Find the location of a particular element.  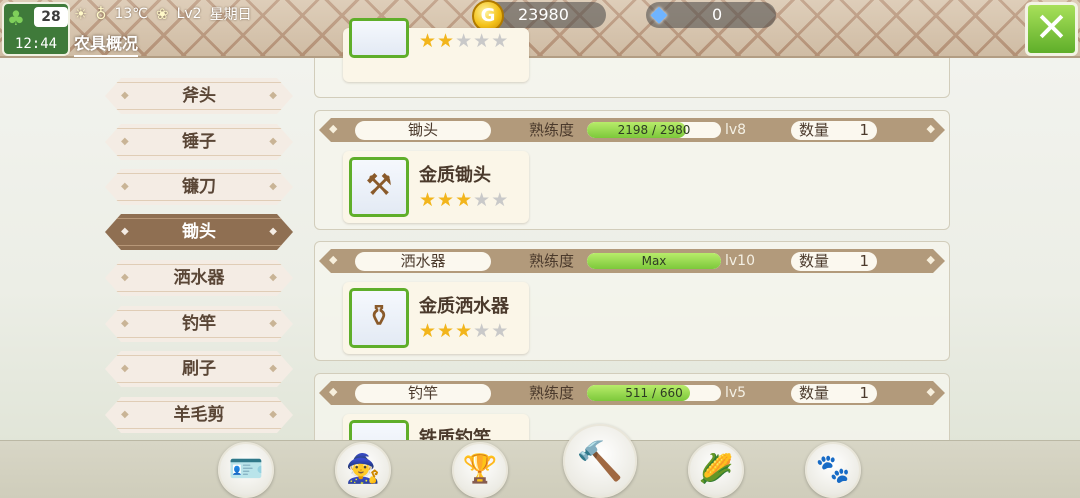

corn-icon: 🌽 is located at coordinates (716, 468).